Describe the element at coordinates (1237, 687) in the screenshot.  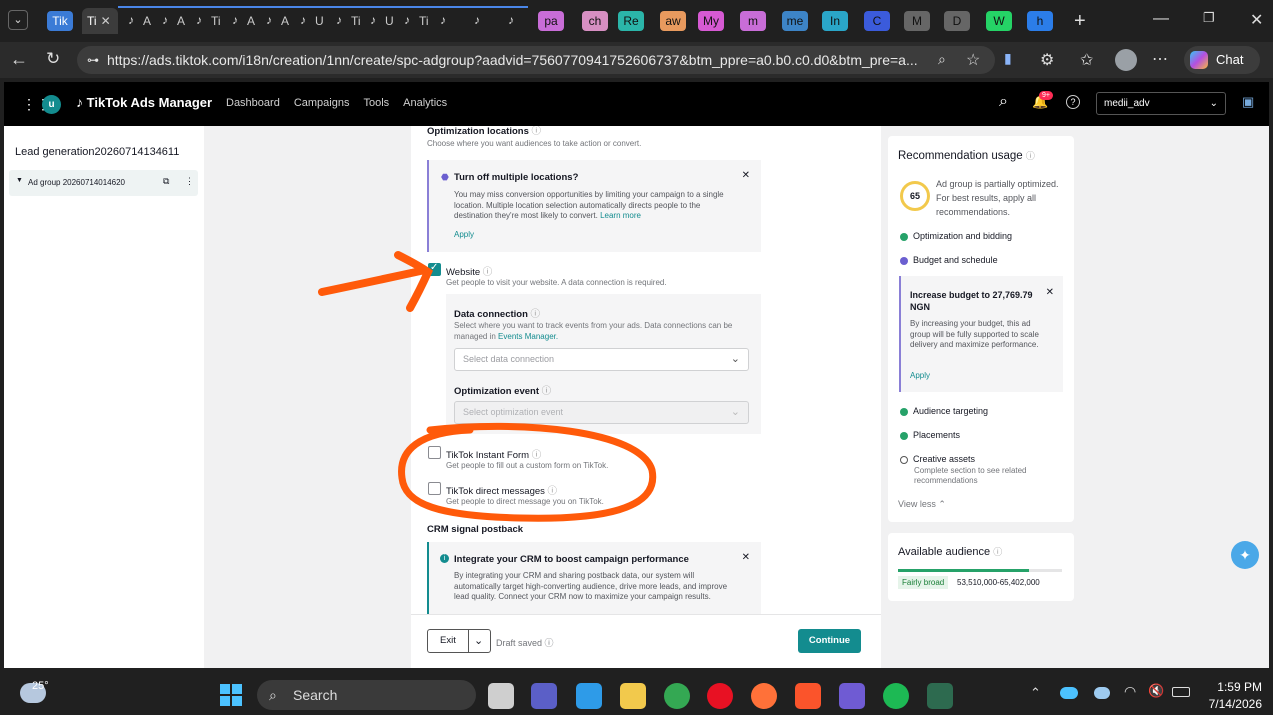
I see `clock-time: 1:59 PM` at that location.